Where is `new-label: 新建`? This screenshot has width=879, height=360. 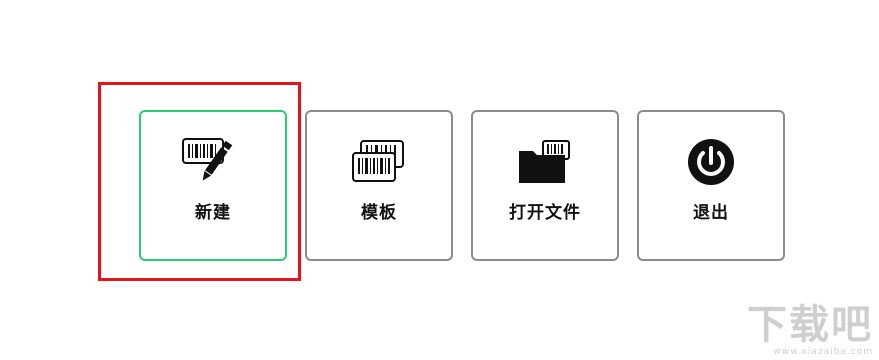
new-label: 新建 is located at coordinates (213, 213).